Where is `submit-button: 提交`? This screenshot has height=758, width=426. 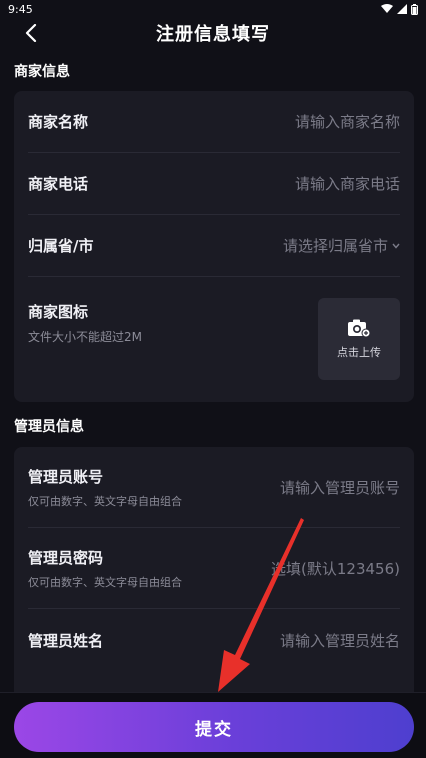
submit-button: 提交 is located at coordinates (214, 727).